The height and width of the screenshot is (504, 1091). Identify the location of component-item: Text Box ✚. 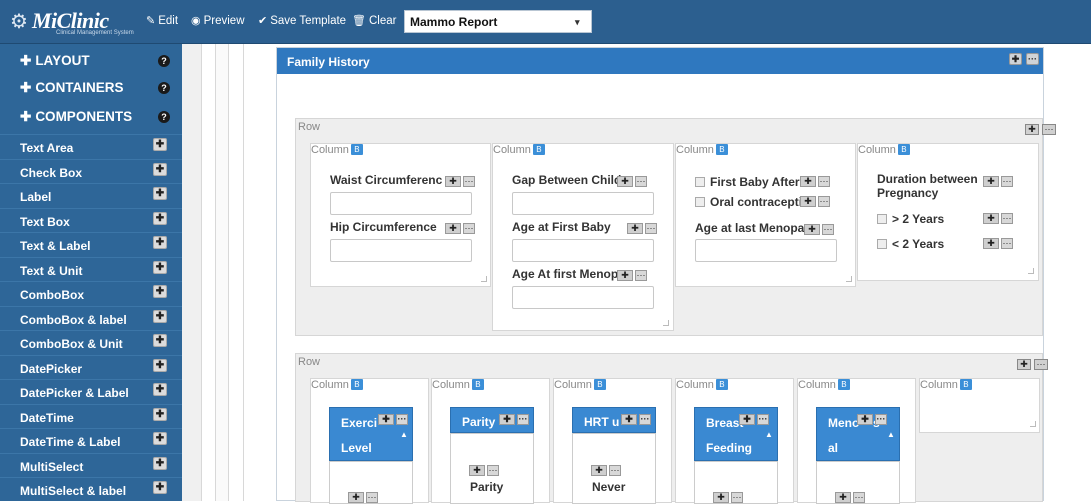
(91, 219).